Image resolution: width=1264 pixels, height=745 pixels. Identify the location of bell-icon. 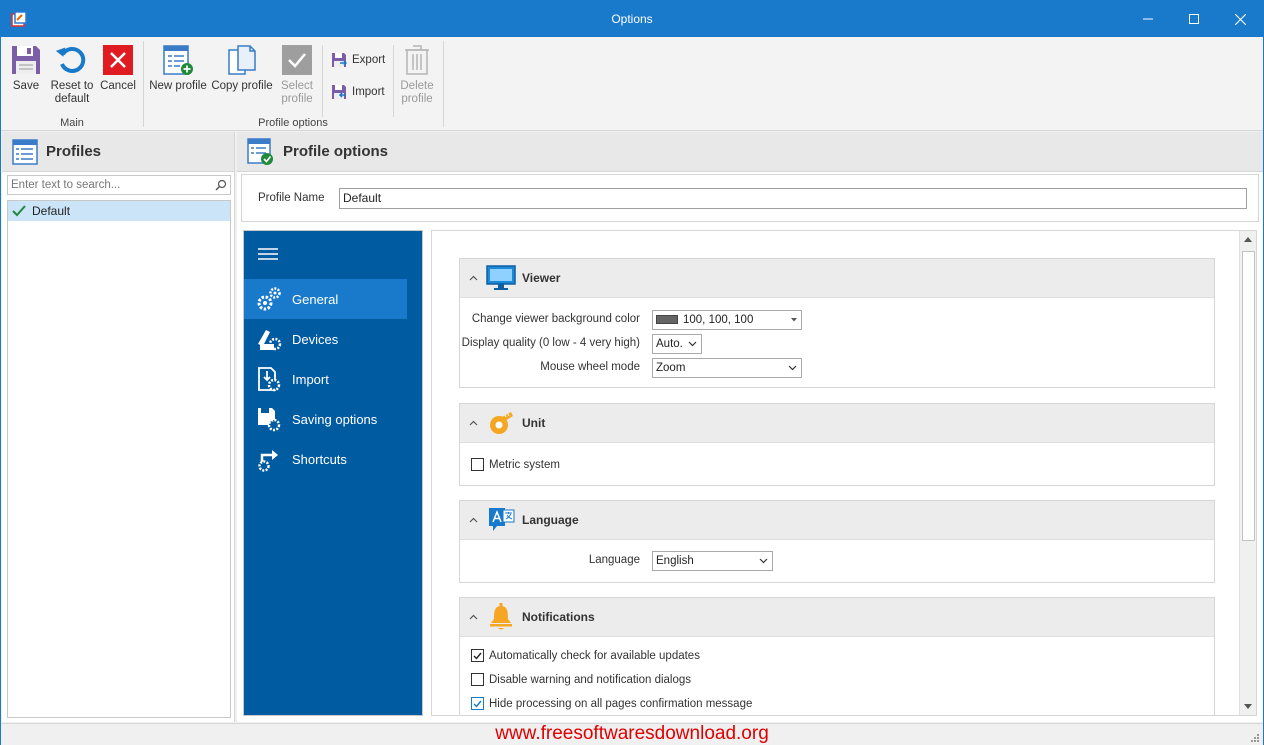
(501, 616).